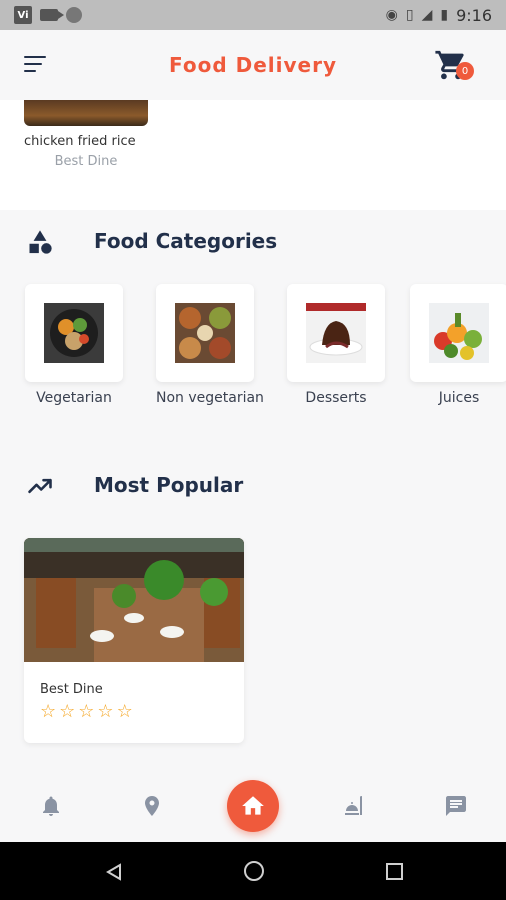 The width and height of the screenshot is (506, 900). I want to click on category-label: Vegetarian, so click(74, 398).